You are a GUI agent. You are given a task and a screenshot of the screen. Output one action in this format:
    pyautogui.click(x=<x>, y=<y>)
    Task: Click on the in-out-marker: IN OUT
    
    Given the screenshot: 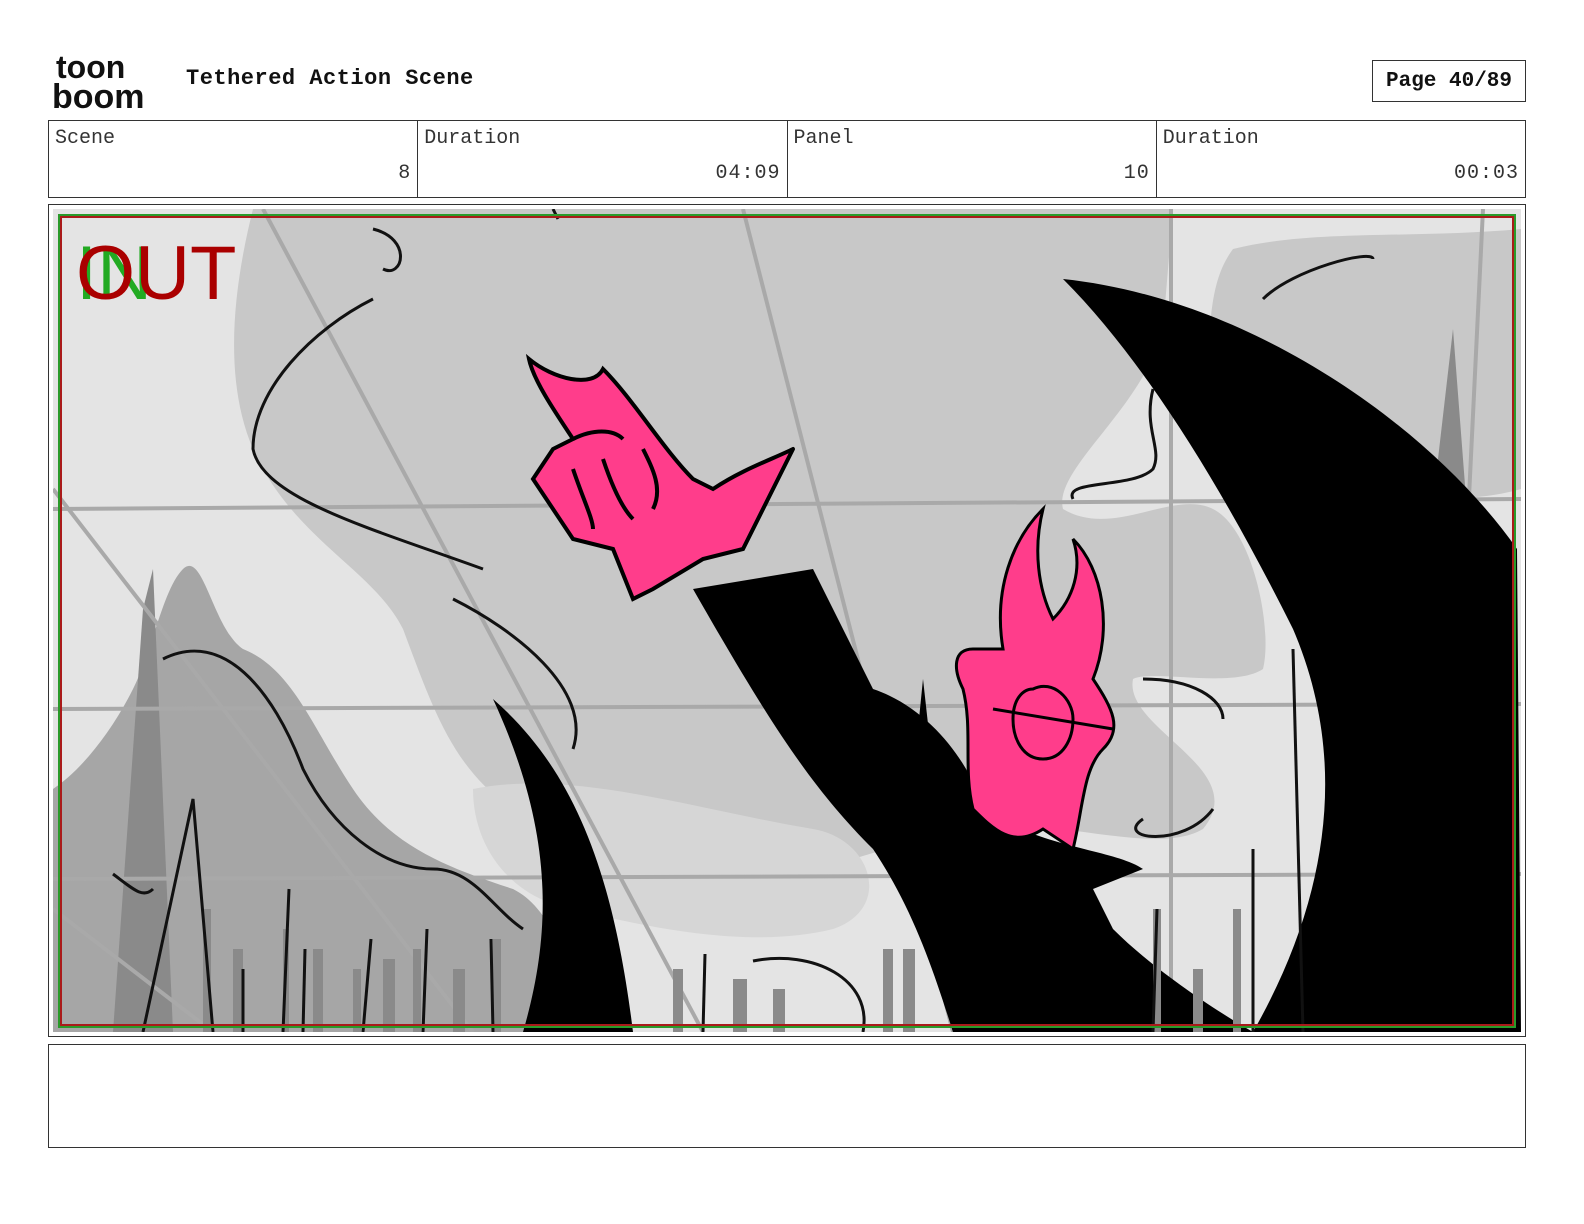 What is the action you would take?
    pyautogui.click(x=176, y=274)
    